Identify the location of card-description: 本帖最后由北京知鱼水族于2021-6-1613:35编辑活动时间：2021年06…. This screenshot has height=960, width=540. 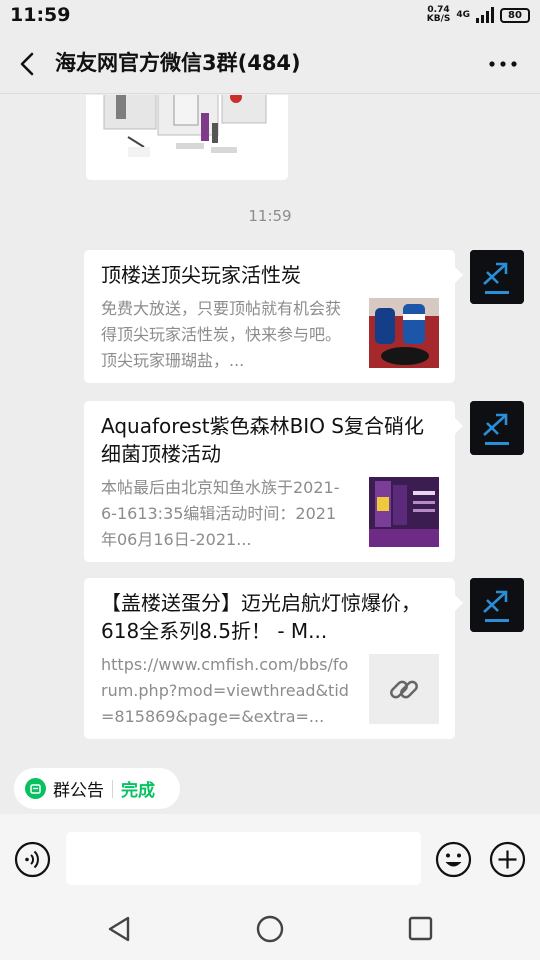
(220, 513).